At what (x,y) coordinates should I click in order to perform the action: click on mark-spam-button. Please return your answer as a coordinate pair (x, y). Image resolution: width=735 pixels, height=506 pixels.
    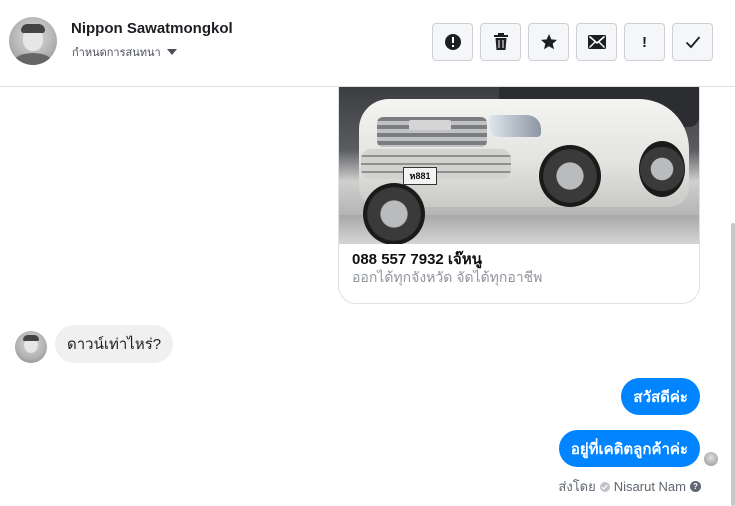
    Looking at the image, I should click on (452, 42).